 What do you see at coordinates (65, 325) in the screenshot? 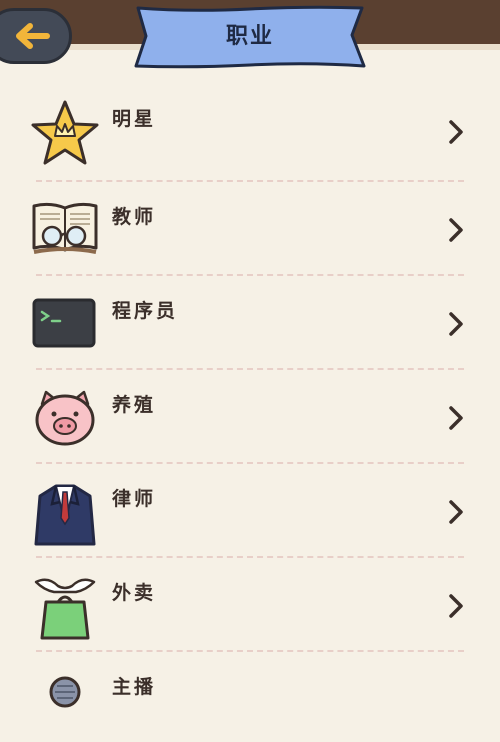
I see `terminal-icon` at bounding box center [65, 325].